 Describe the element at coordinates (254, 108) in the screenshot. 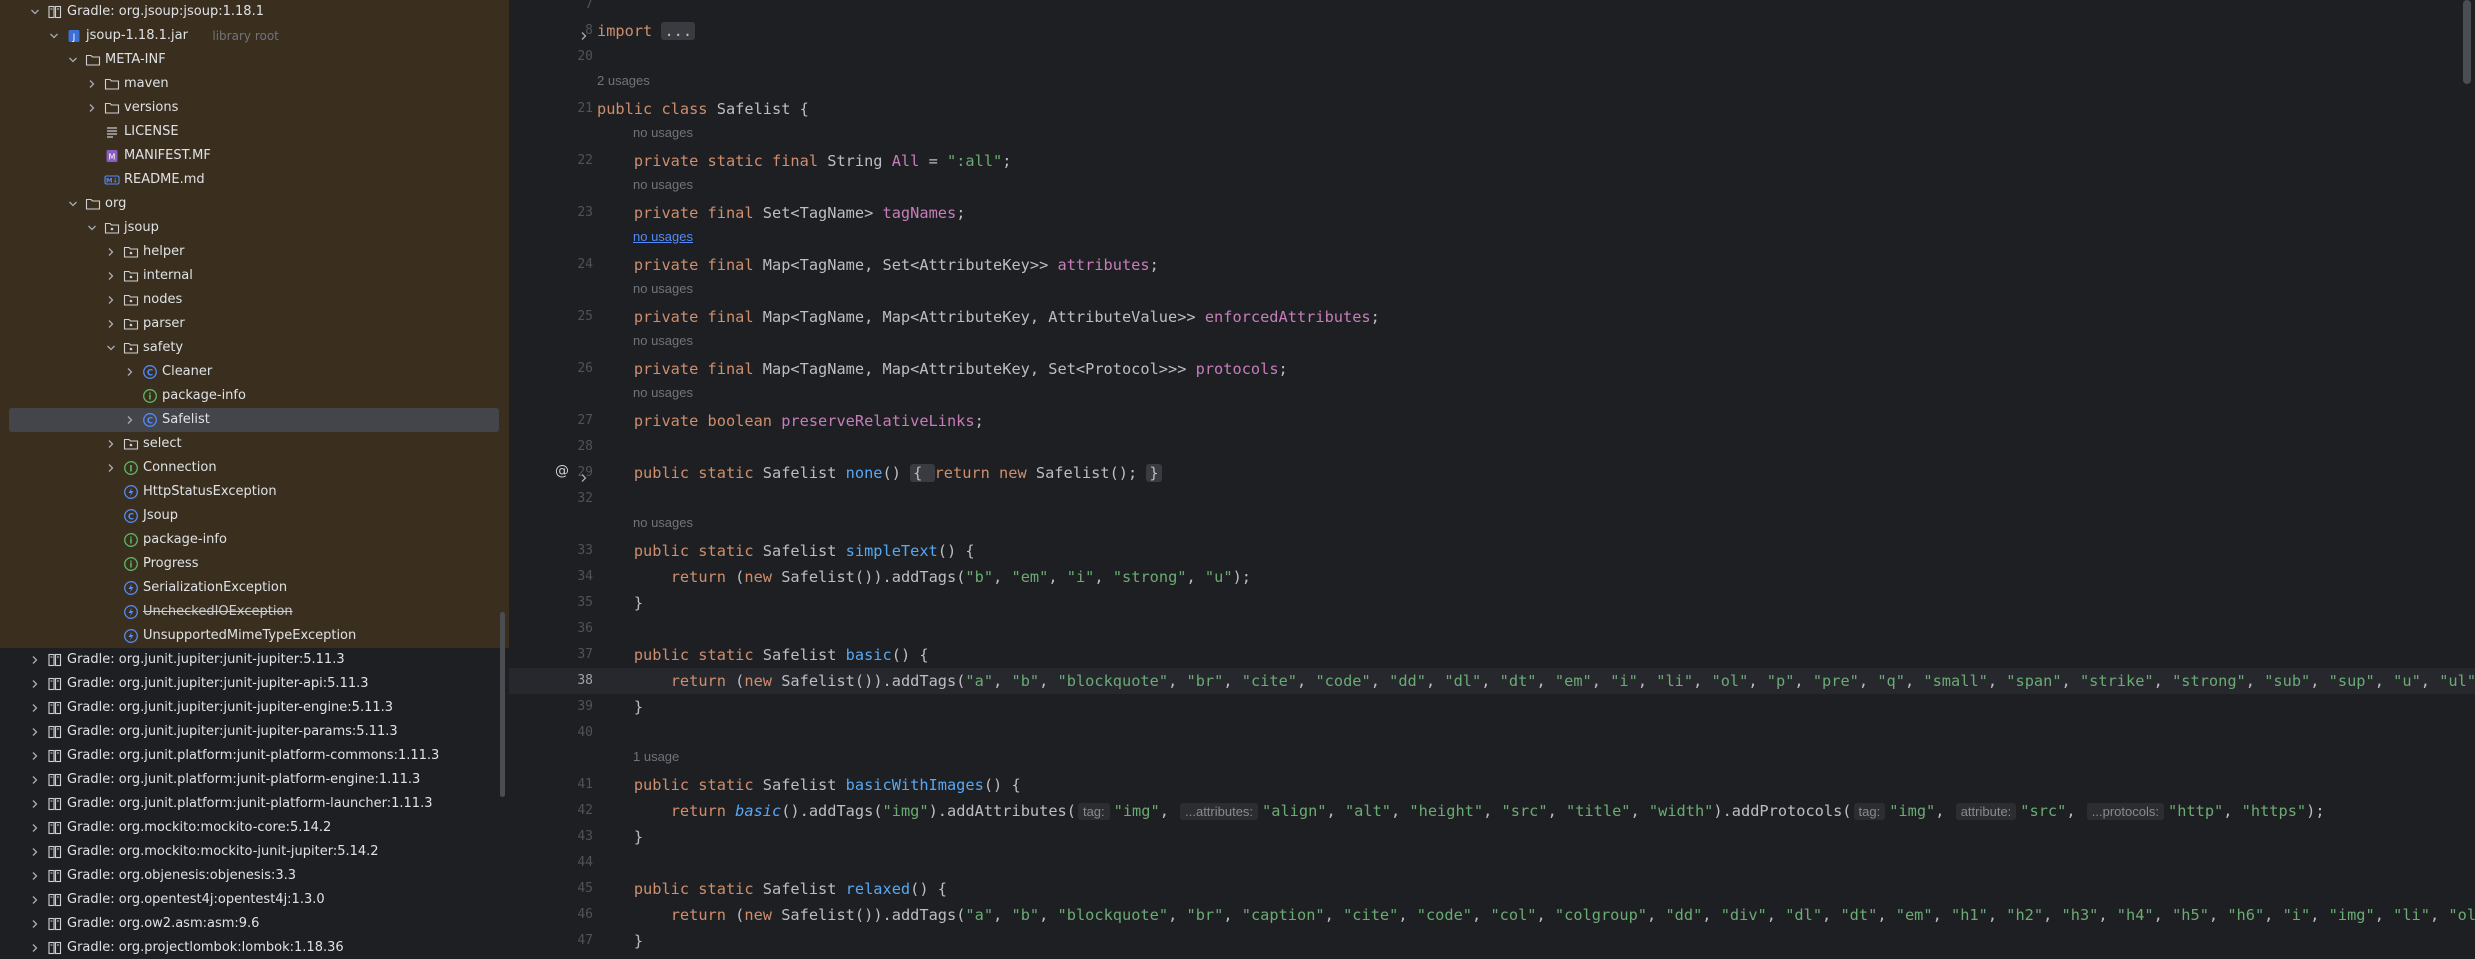

I see `tree-item: versions` at that location.